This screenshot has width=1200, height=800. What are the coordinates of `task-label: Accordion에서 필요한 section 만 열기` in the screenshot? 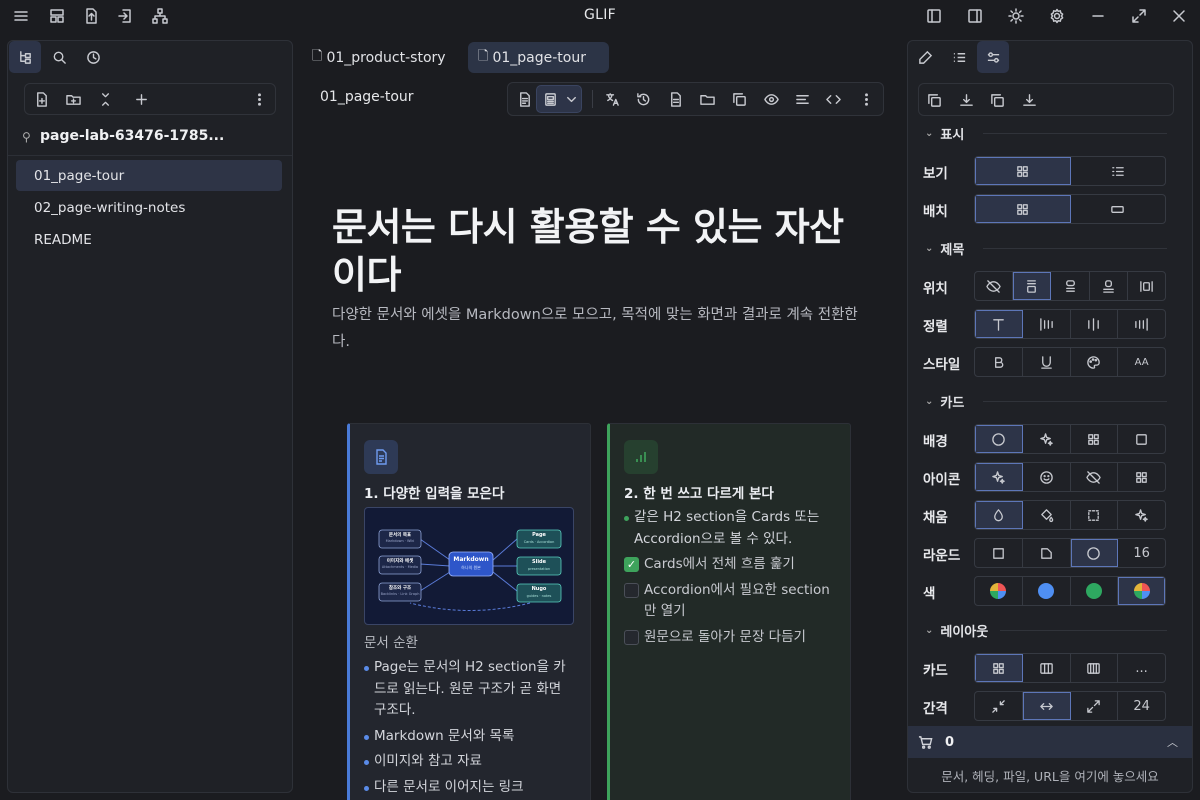 It's located at (737, 600).